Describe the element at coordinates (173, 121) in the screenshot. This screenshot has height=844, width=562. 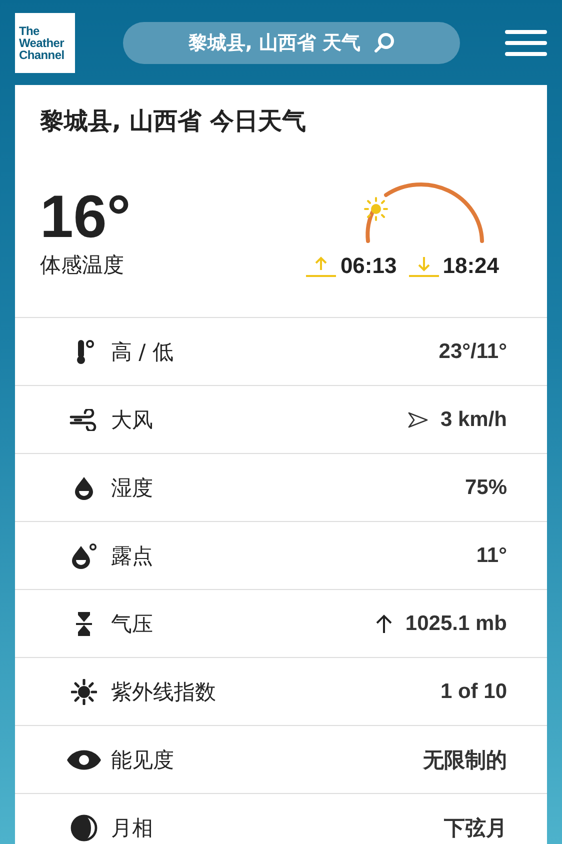
I see `card-title: 黎城县, 山西省 今日天气` at that location.